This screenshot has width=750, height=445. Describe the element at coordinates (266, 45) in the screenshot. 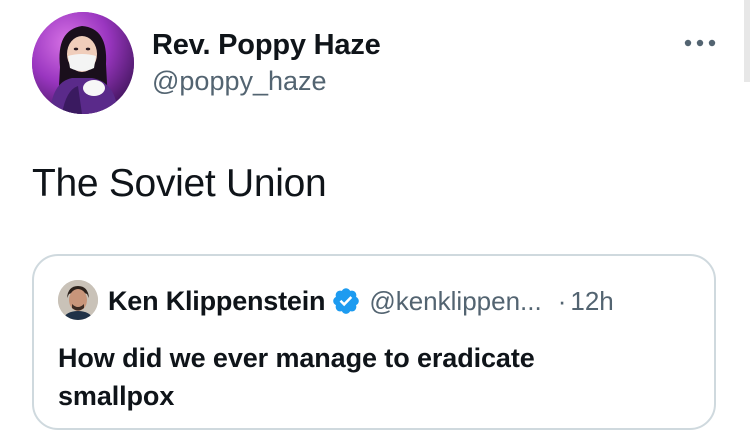

I see `author-name: Rev. Poppy Haze` at that location.